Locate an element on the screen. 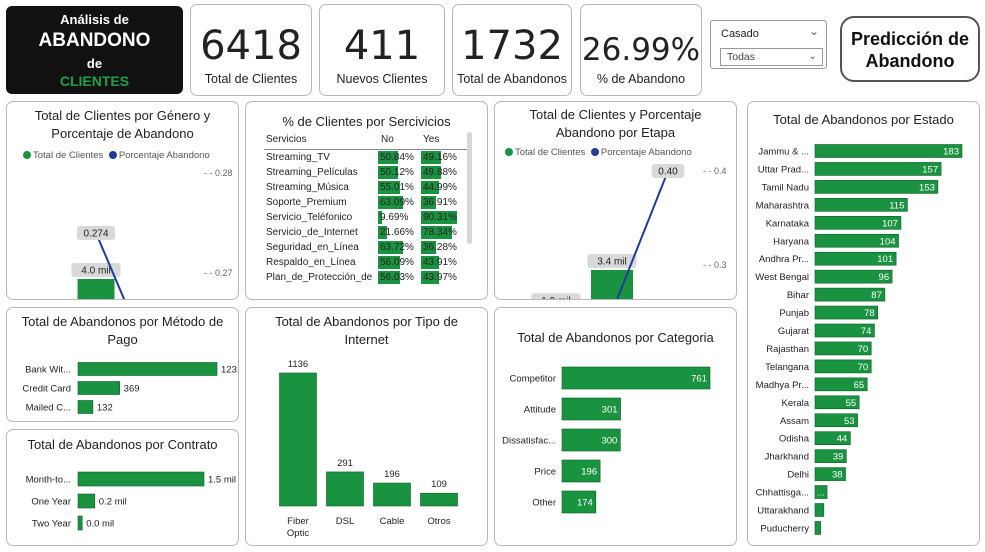 The image size is (985, 552). x-tick-label: Optic is located at coordinates (298, 533).